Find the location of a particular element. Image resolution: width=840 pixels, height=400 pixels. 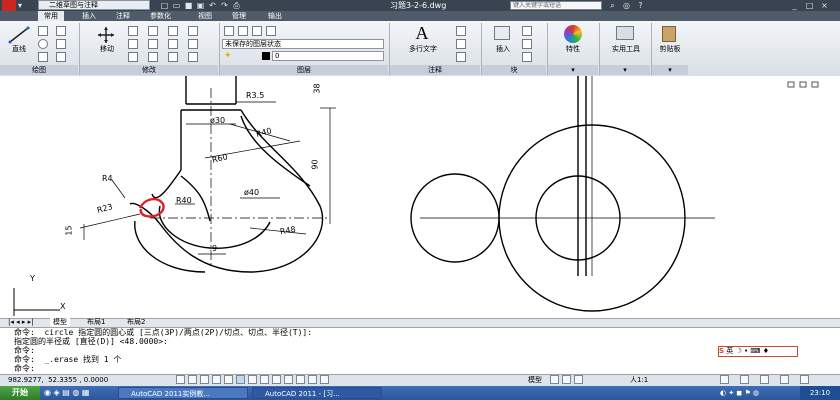

tray-icons: ◐ ✦ ◼ ⚑ ◍ is located at coordinates (760, 393).